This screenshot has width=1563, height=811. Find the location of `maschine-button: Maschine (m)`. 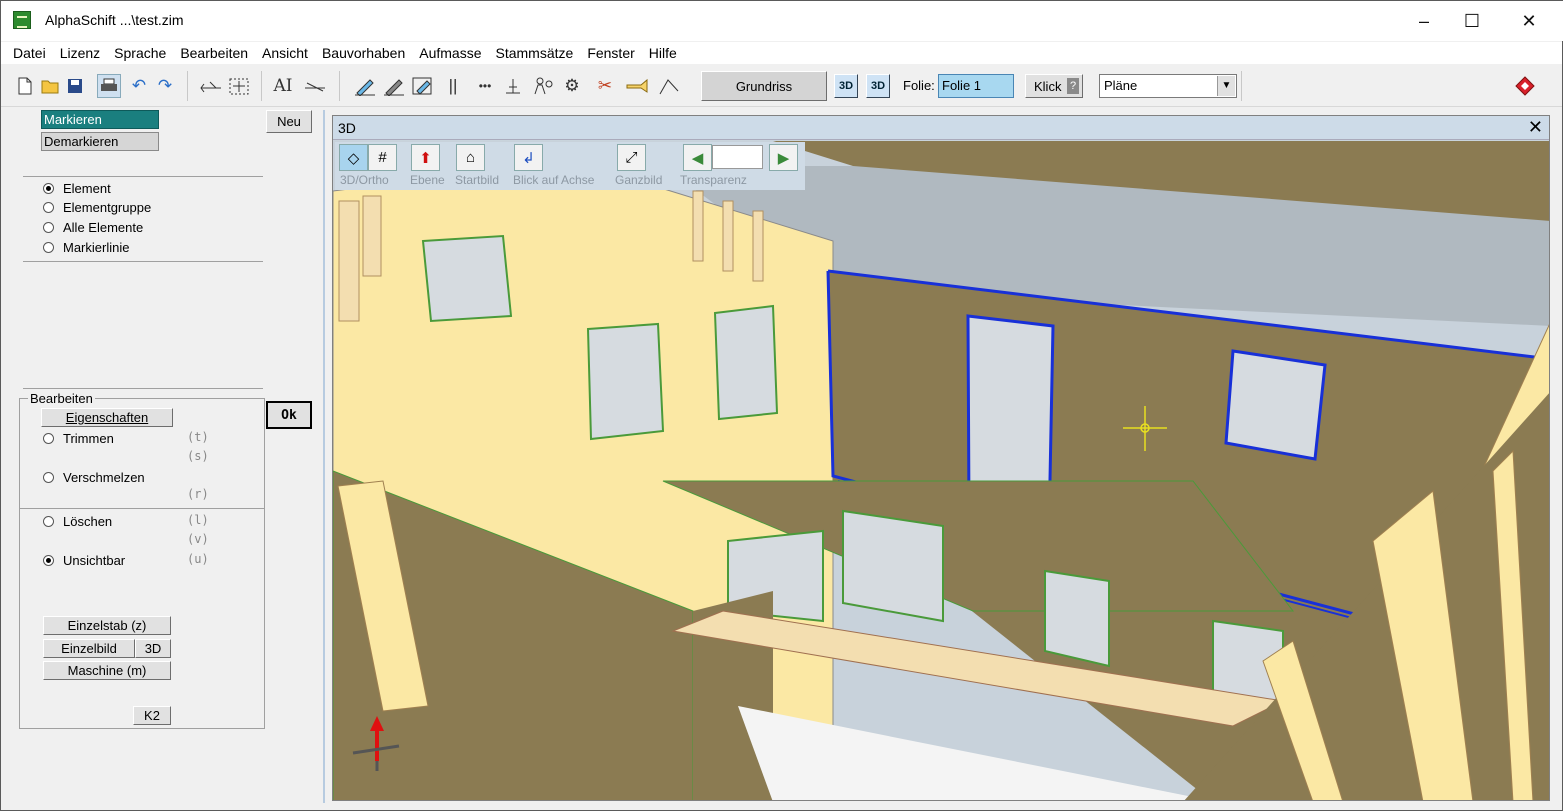

maschine-button: Maschine (m) is located at coordinates (107, 670).